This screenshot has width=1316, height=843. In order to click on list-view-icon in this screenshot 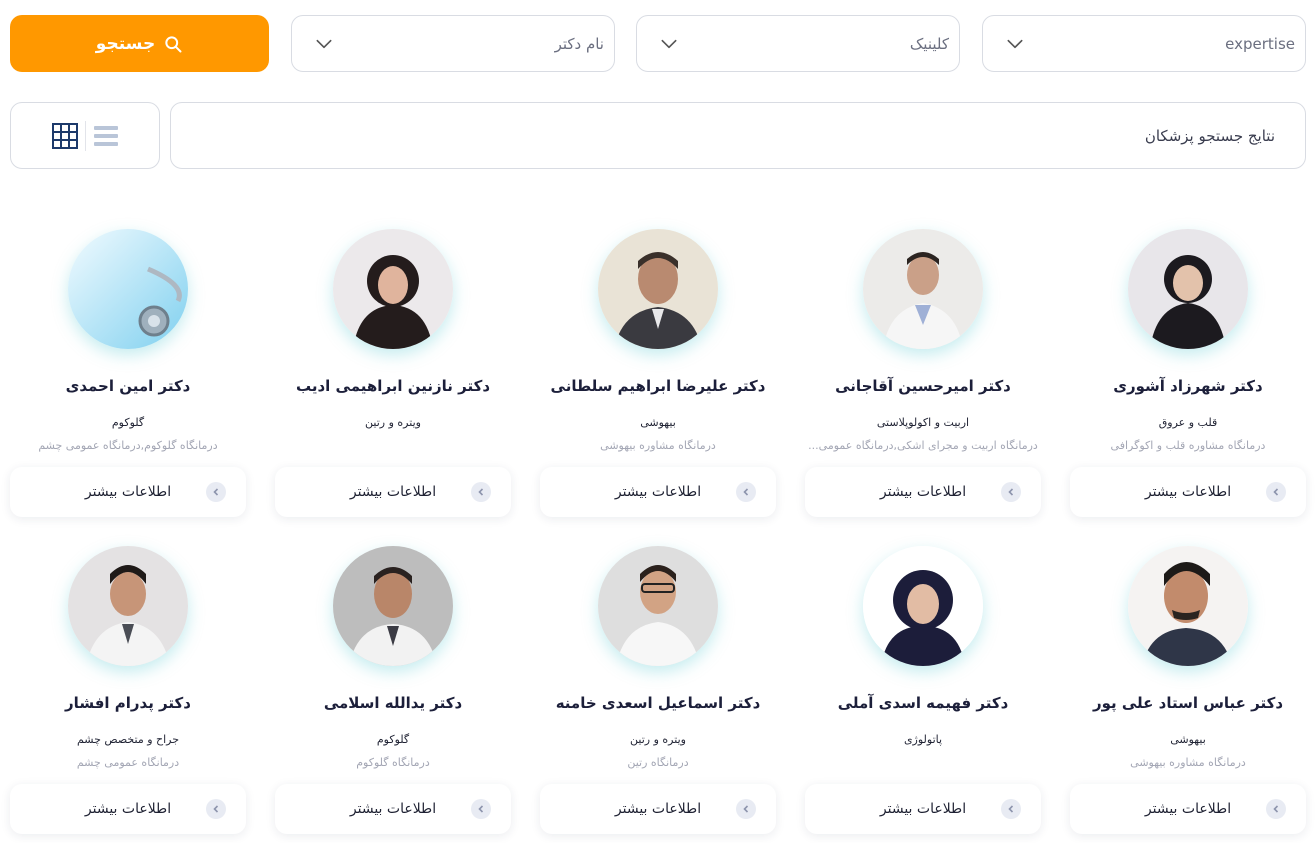, I will do `click(105, 135)`.